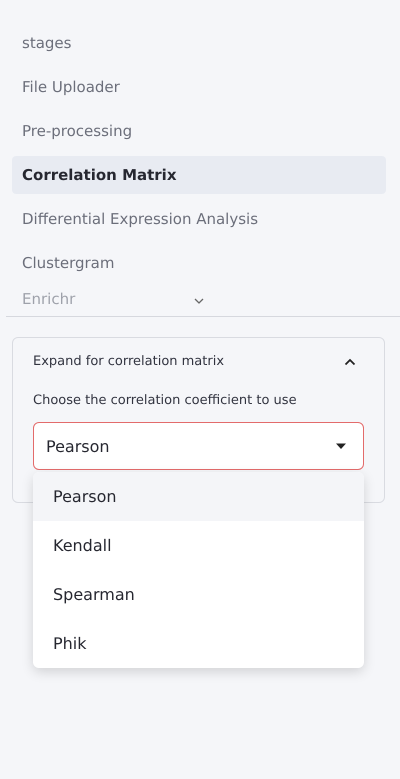 The height and width of the screenshot is (779, 400). What do you see at coordinates (199, 301) in the screenshot?
I see `chevron-down-icon` at bounding box center [199, 301].